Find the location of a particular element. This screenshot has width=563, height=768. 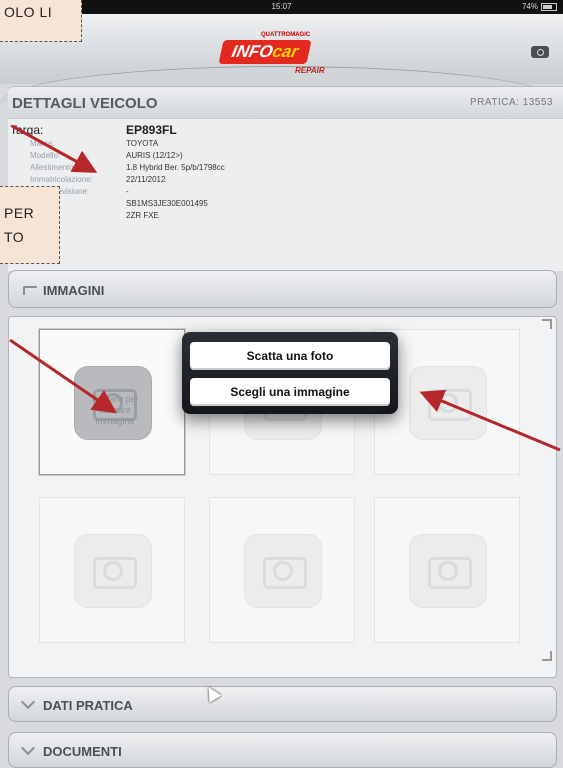

documenti-toggle: DOCUMENTI is located at coordinates (282, 750).